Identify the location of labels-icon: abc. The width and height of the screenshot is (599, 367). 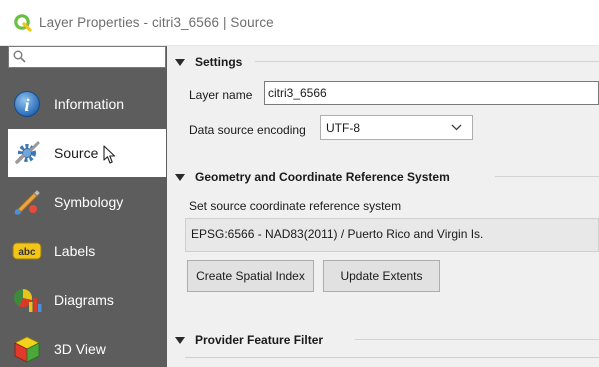
(27, 251).